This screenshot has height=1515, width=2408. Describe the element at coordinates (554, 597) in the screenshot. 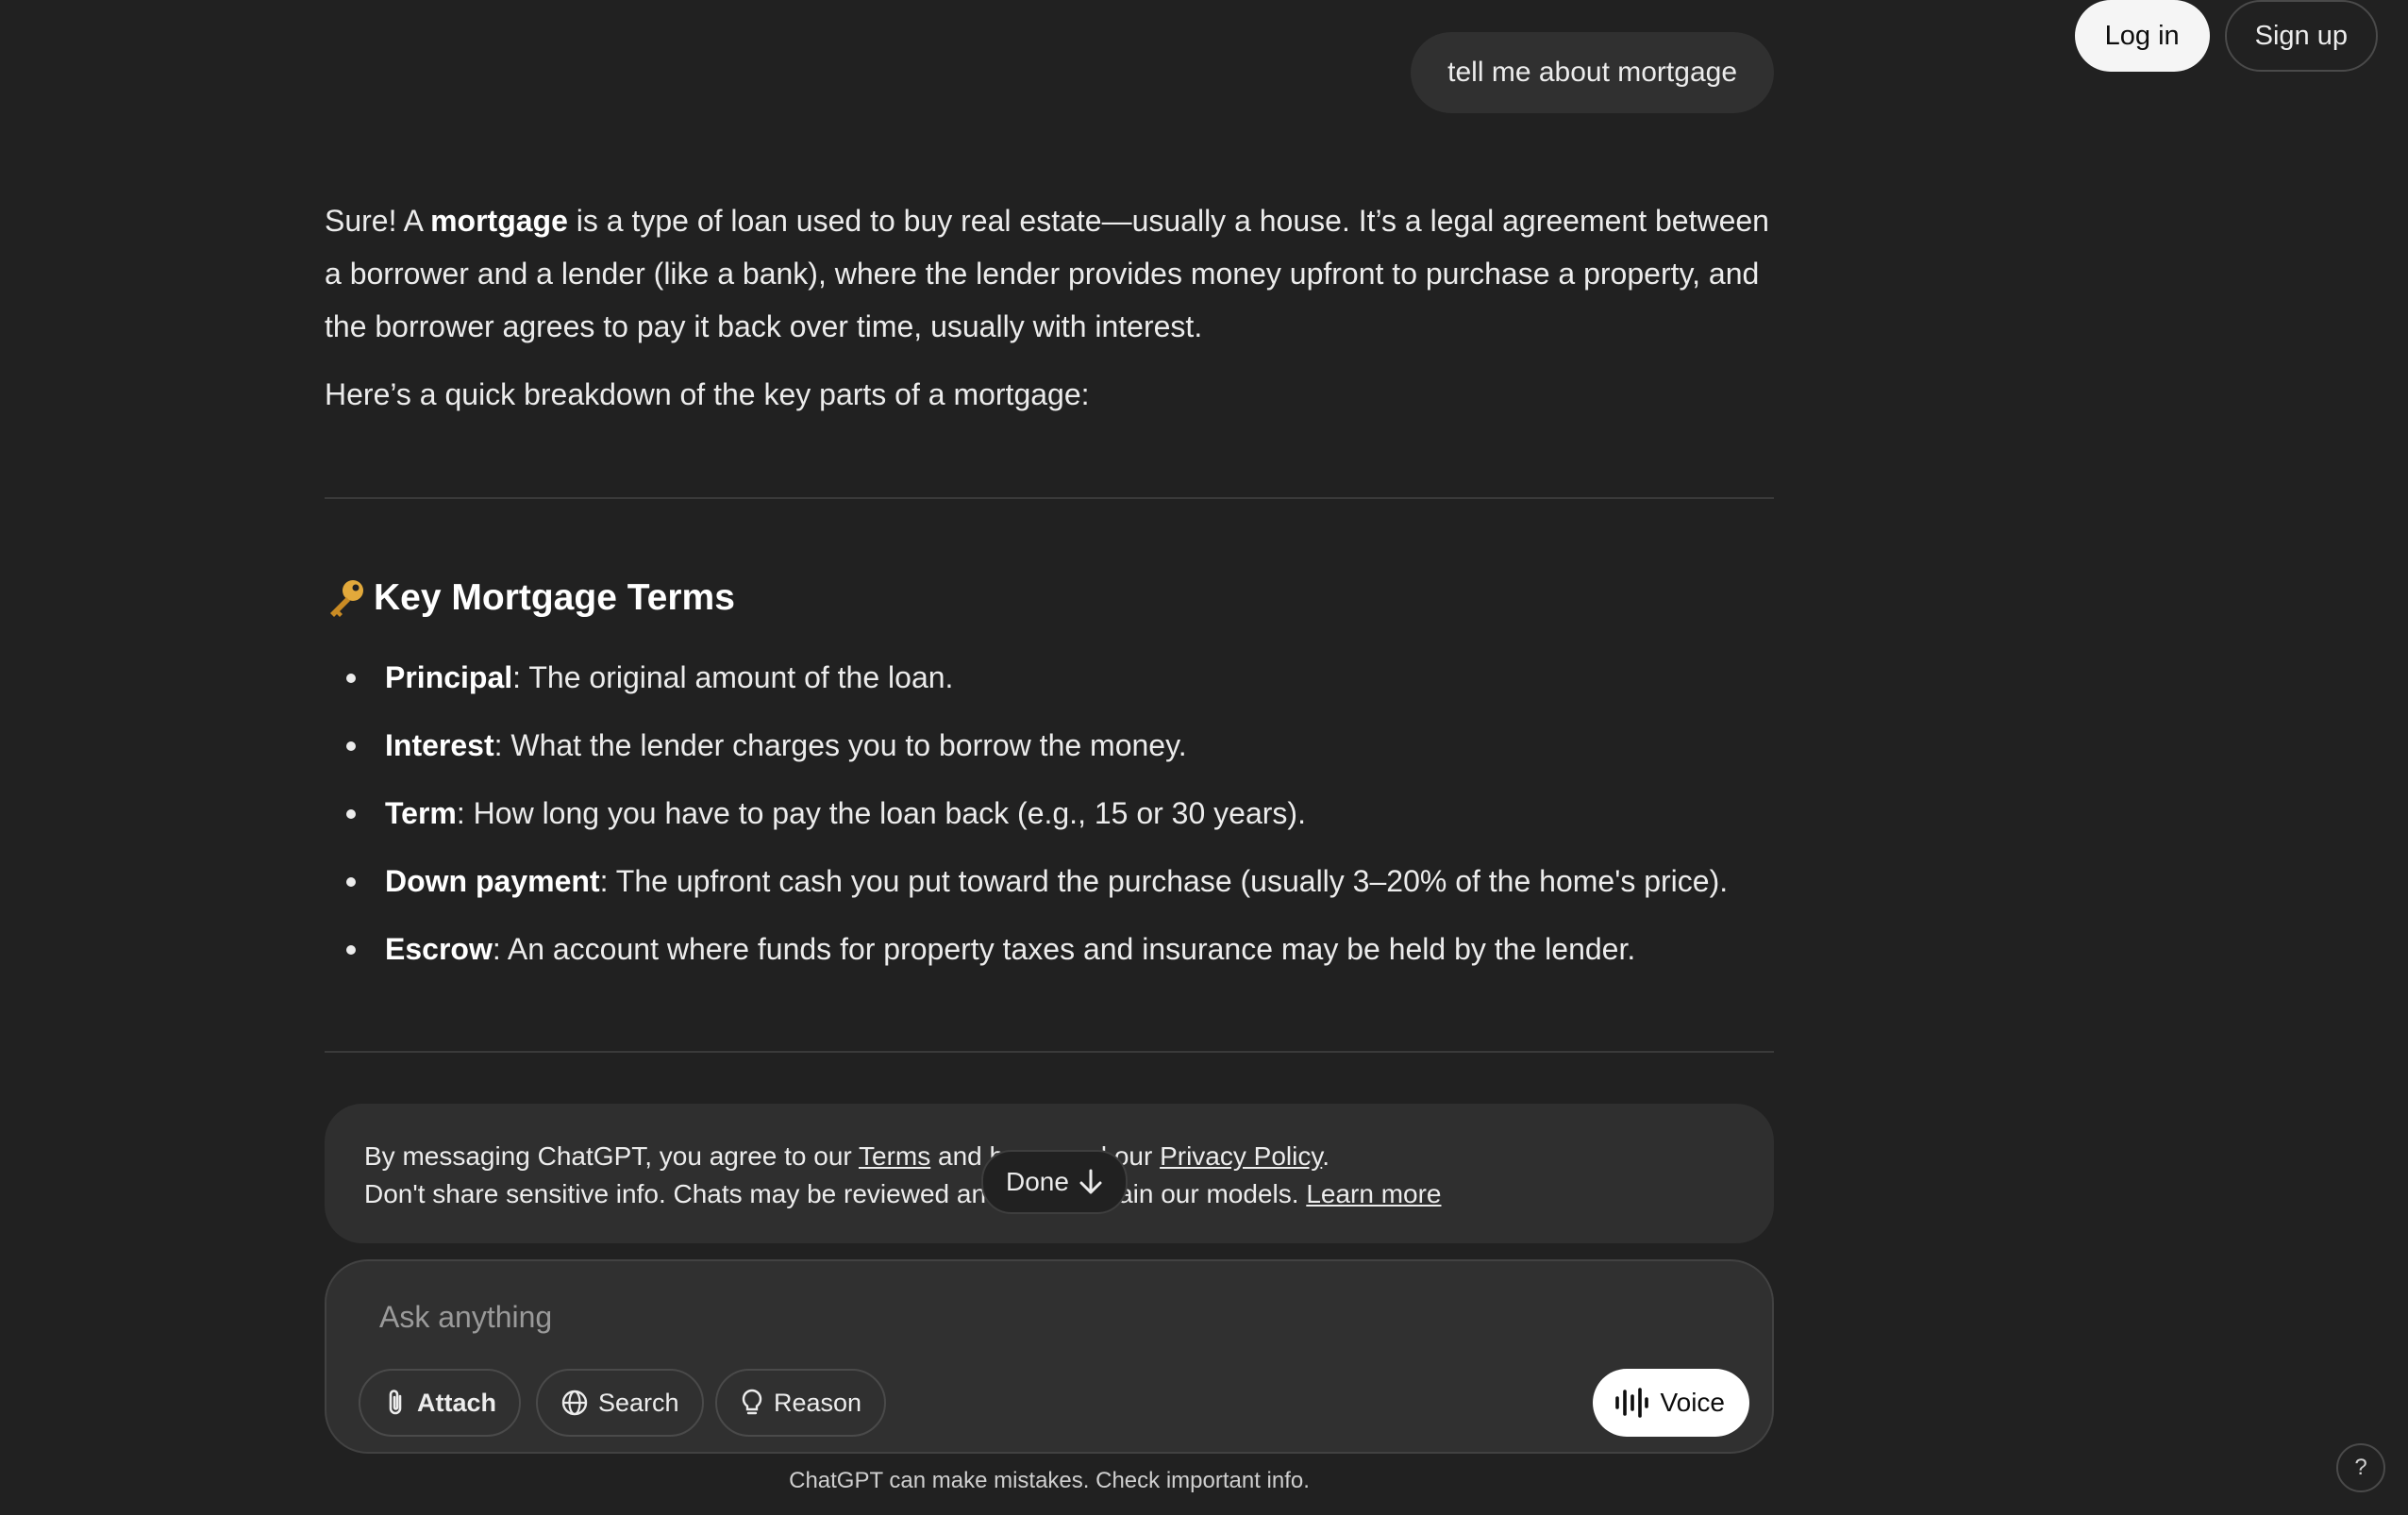

I see `section-title: Key Mortgage Terms` at that location.